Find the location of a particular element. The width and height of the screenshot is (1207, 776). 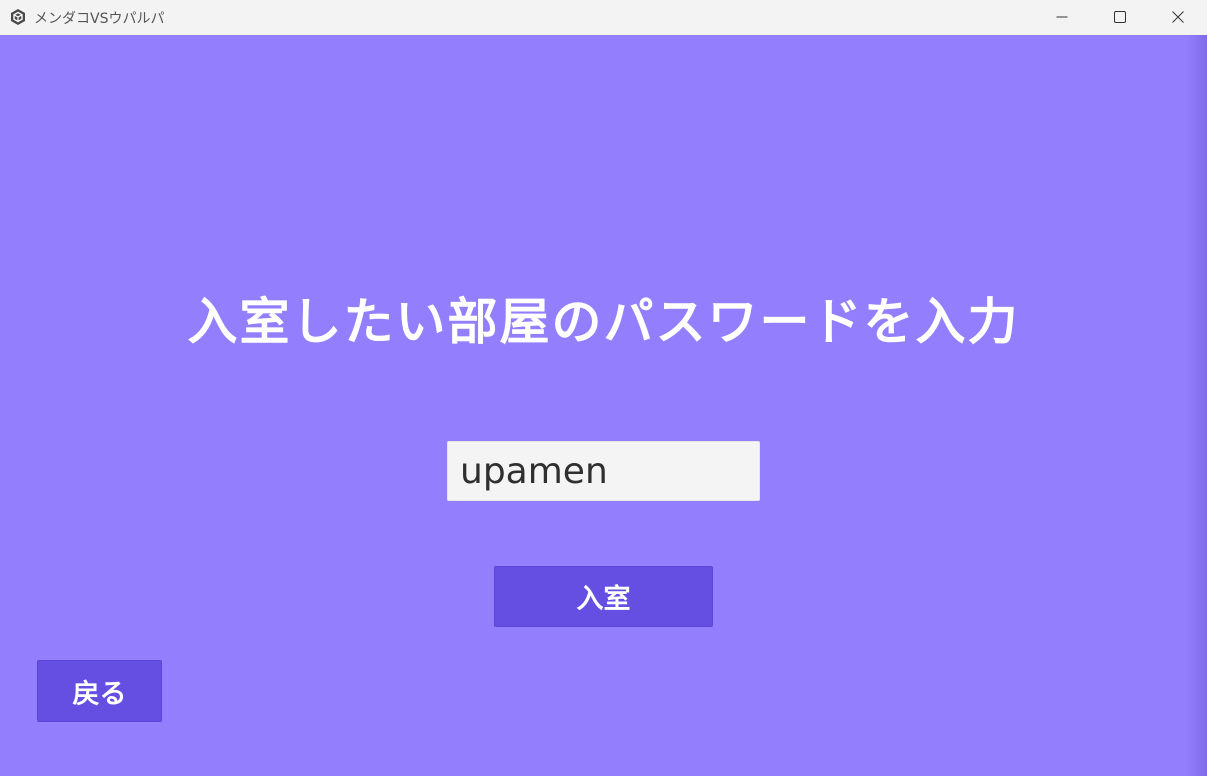

password-input is located at coordinates (603, 471).